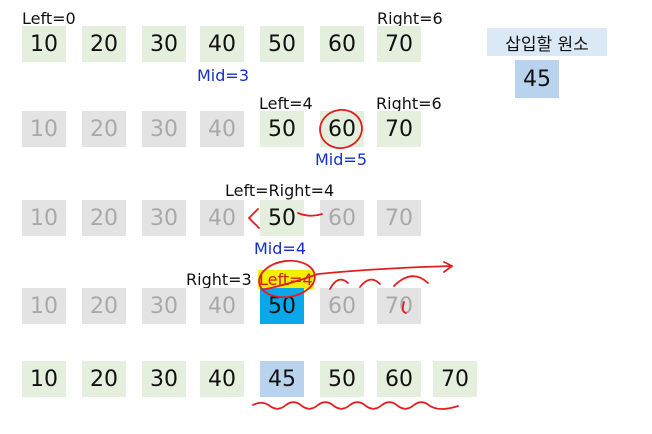  Describe the element at coordinates (44, 129) in the screenshot. I see `row2-cell-0: 10` at that location.